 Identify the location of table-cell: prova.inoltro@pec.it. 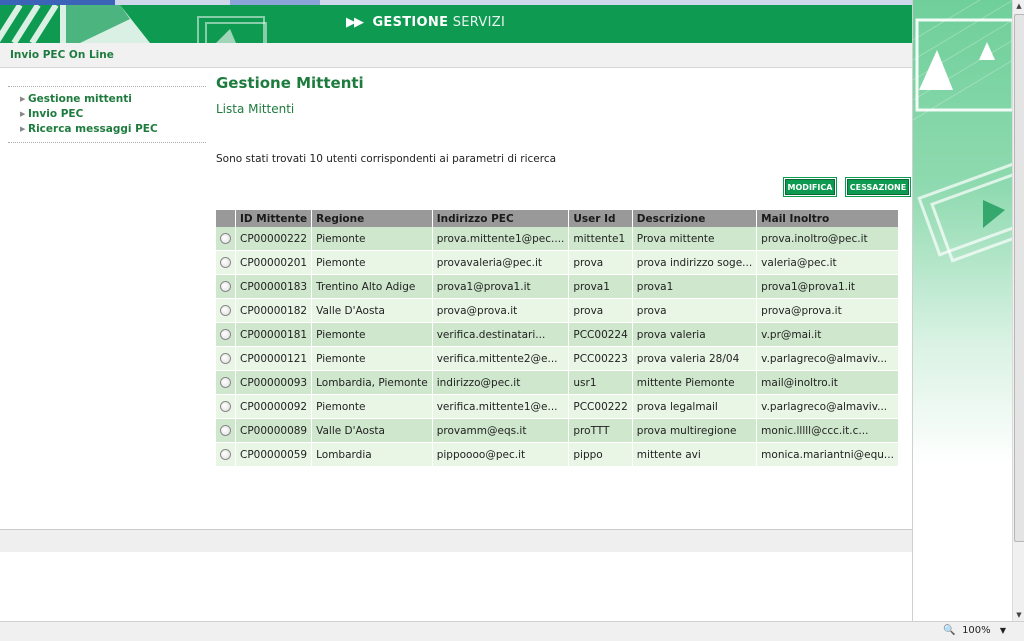
(828, 239).